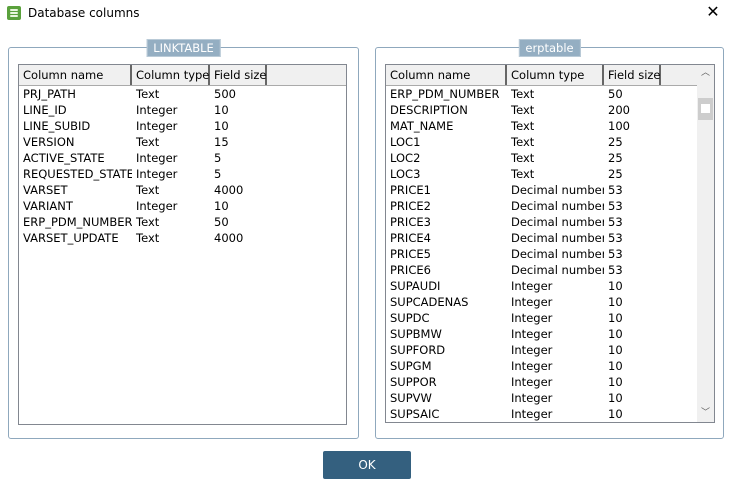  I want to click on scrollbar-thumb, so click(705, 109).